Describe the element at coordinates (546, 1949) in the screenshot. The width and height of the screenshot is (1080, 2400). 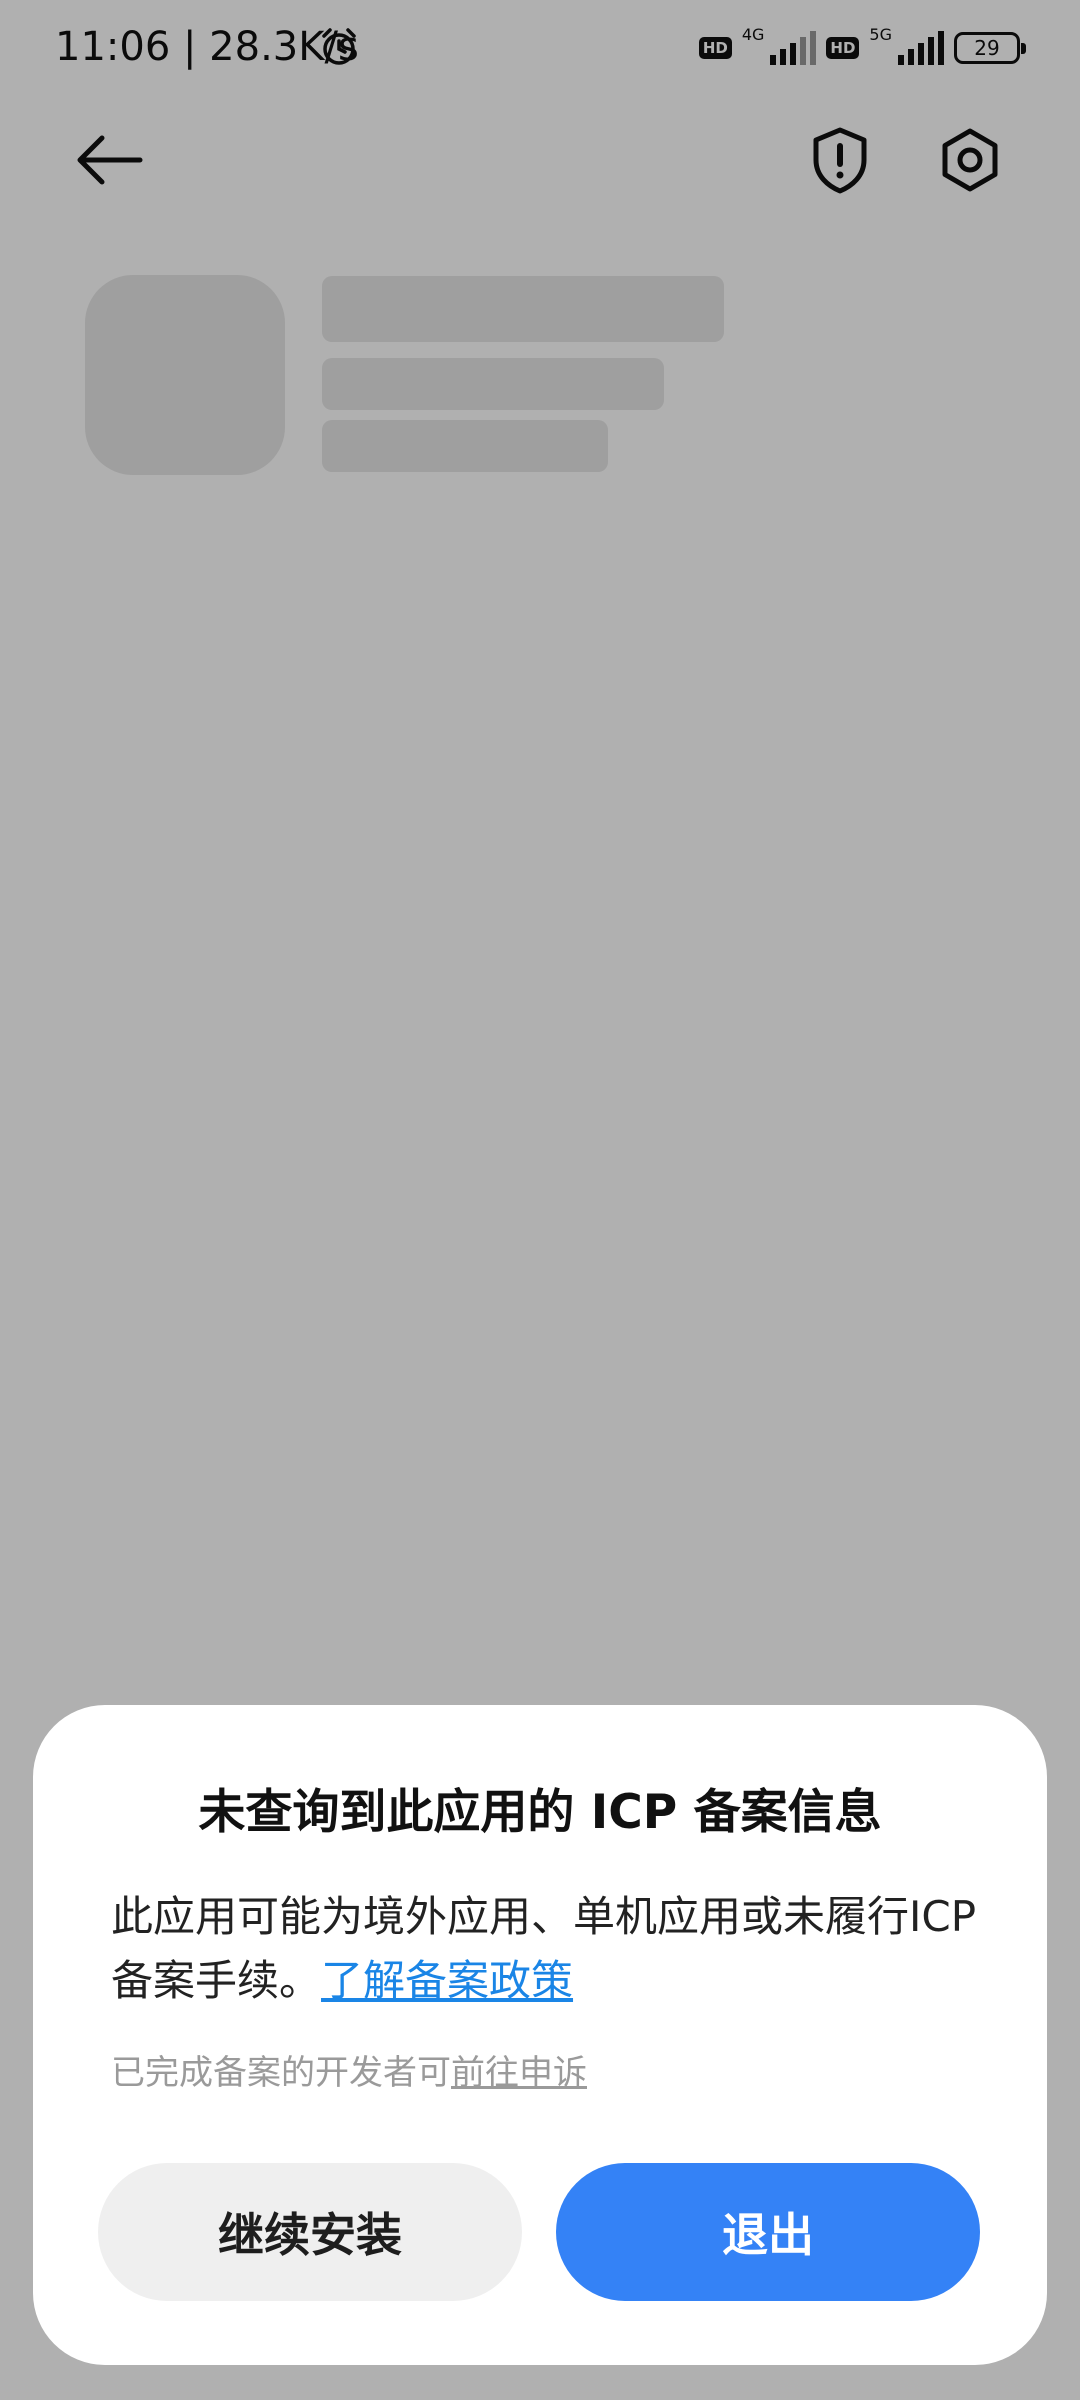
I see `dialog-message: 此应用可能为境外应用、单机应用或未履行ICP 备案手续。了解备案政策` at that location.